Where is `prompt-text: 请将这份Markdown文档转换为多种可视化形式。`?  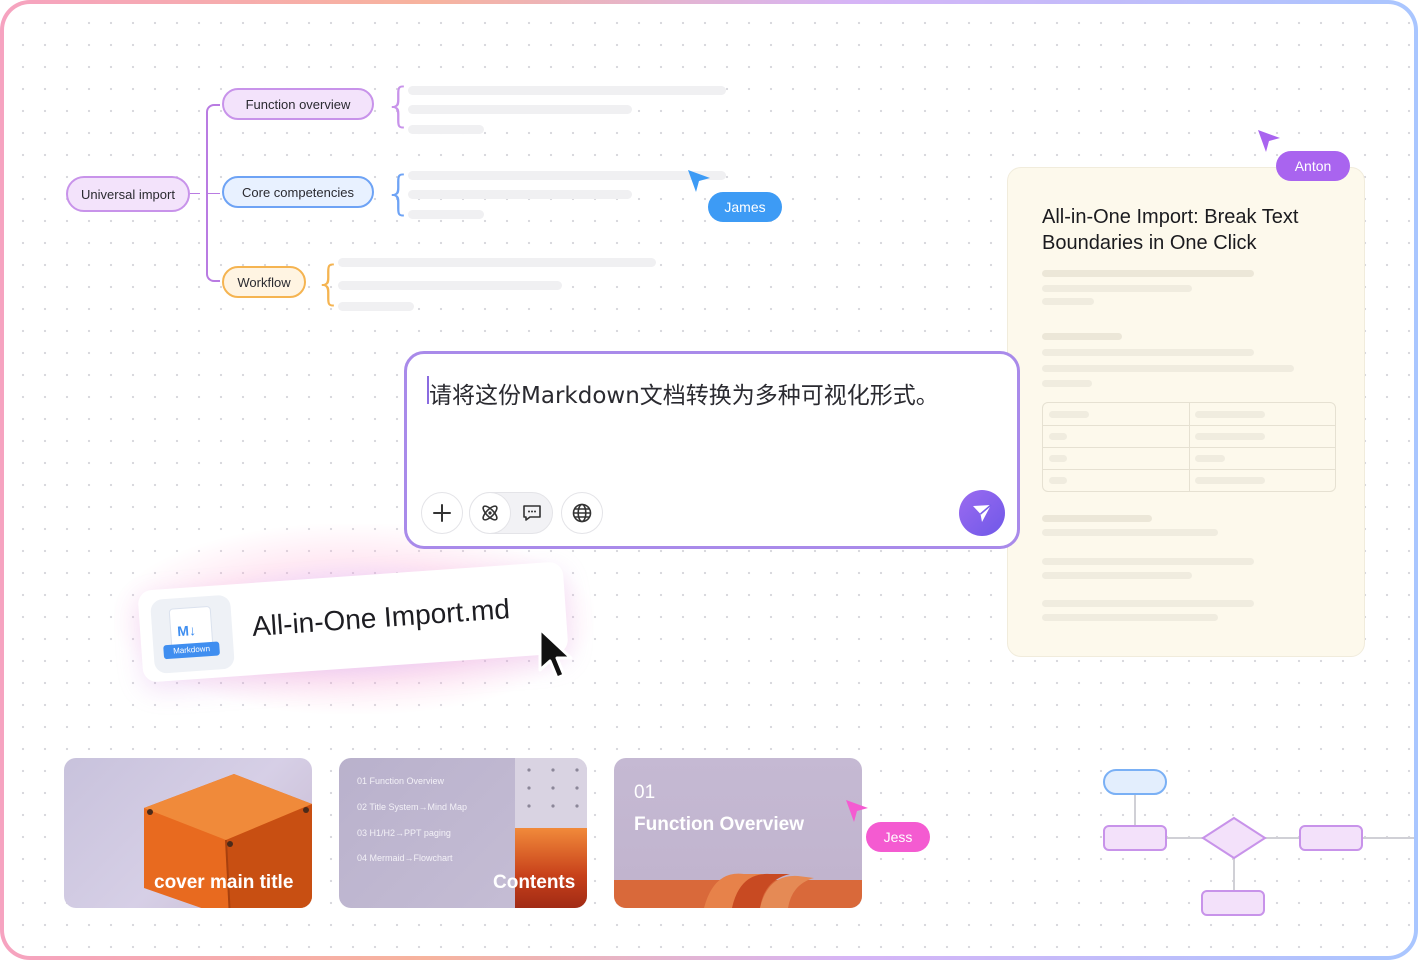 prompt-text: 请将这份Markdown文档转换为多种可视化形式。 is located at coordinates (684, 393).